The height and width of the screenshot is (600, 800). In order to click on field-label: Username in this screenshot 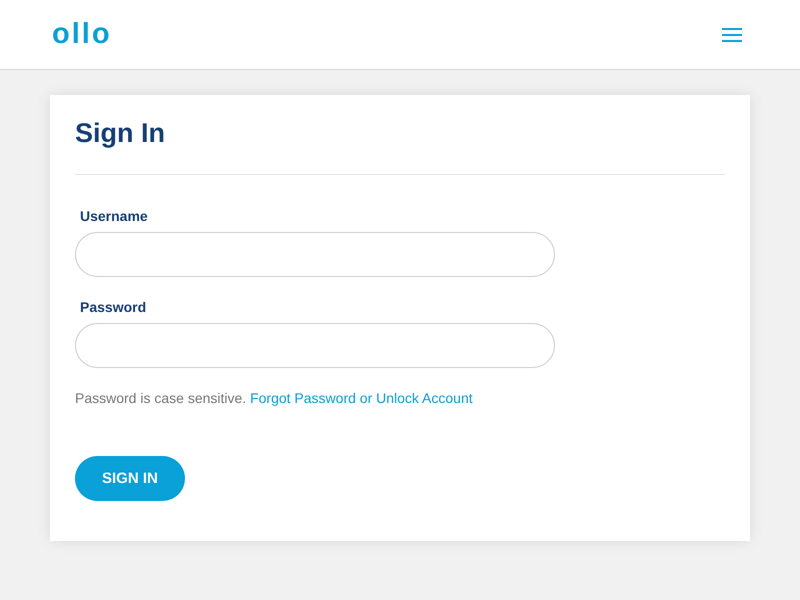, I will do `click(114, 216)`.